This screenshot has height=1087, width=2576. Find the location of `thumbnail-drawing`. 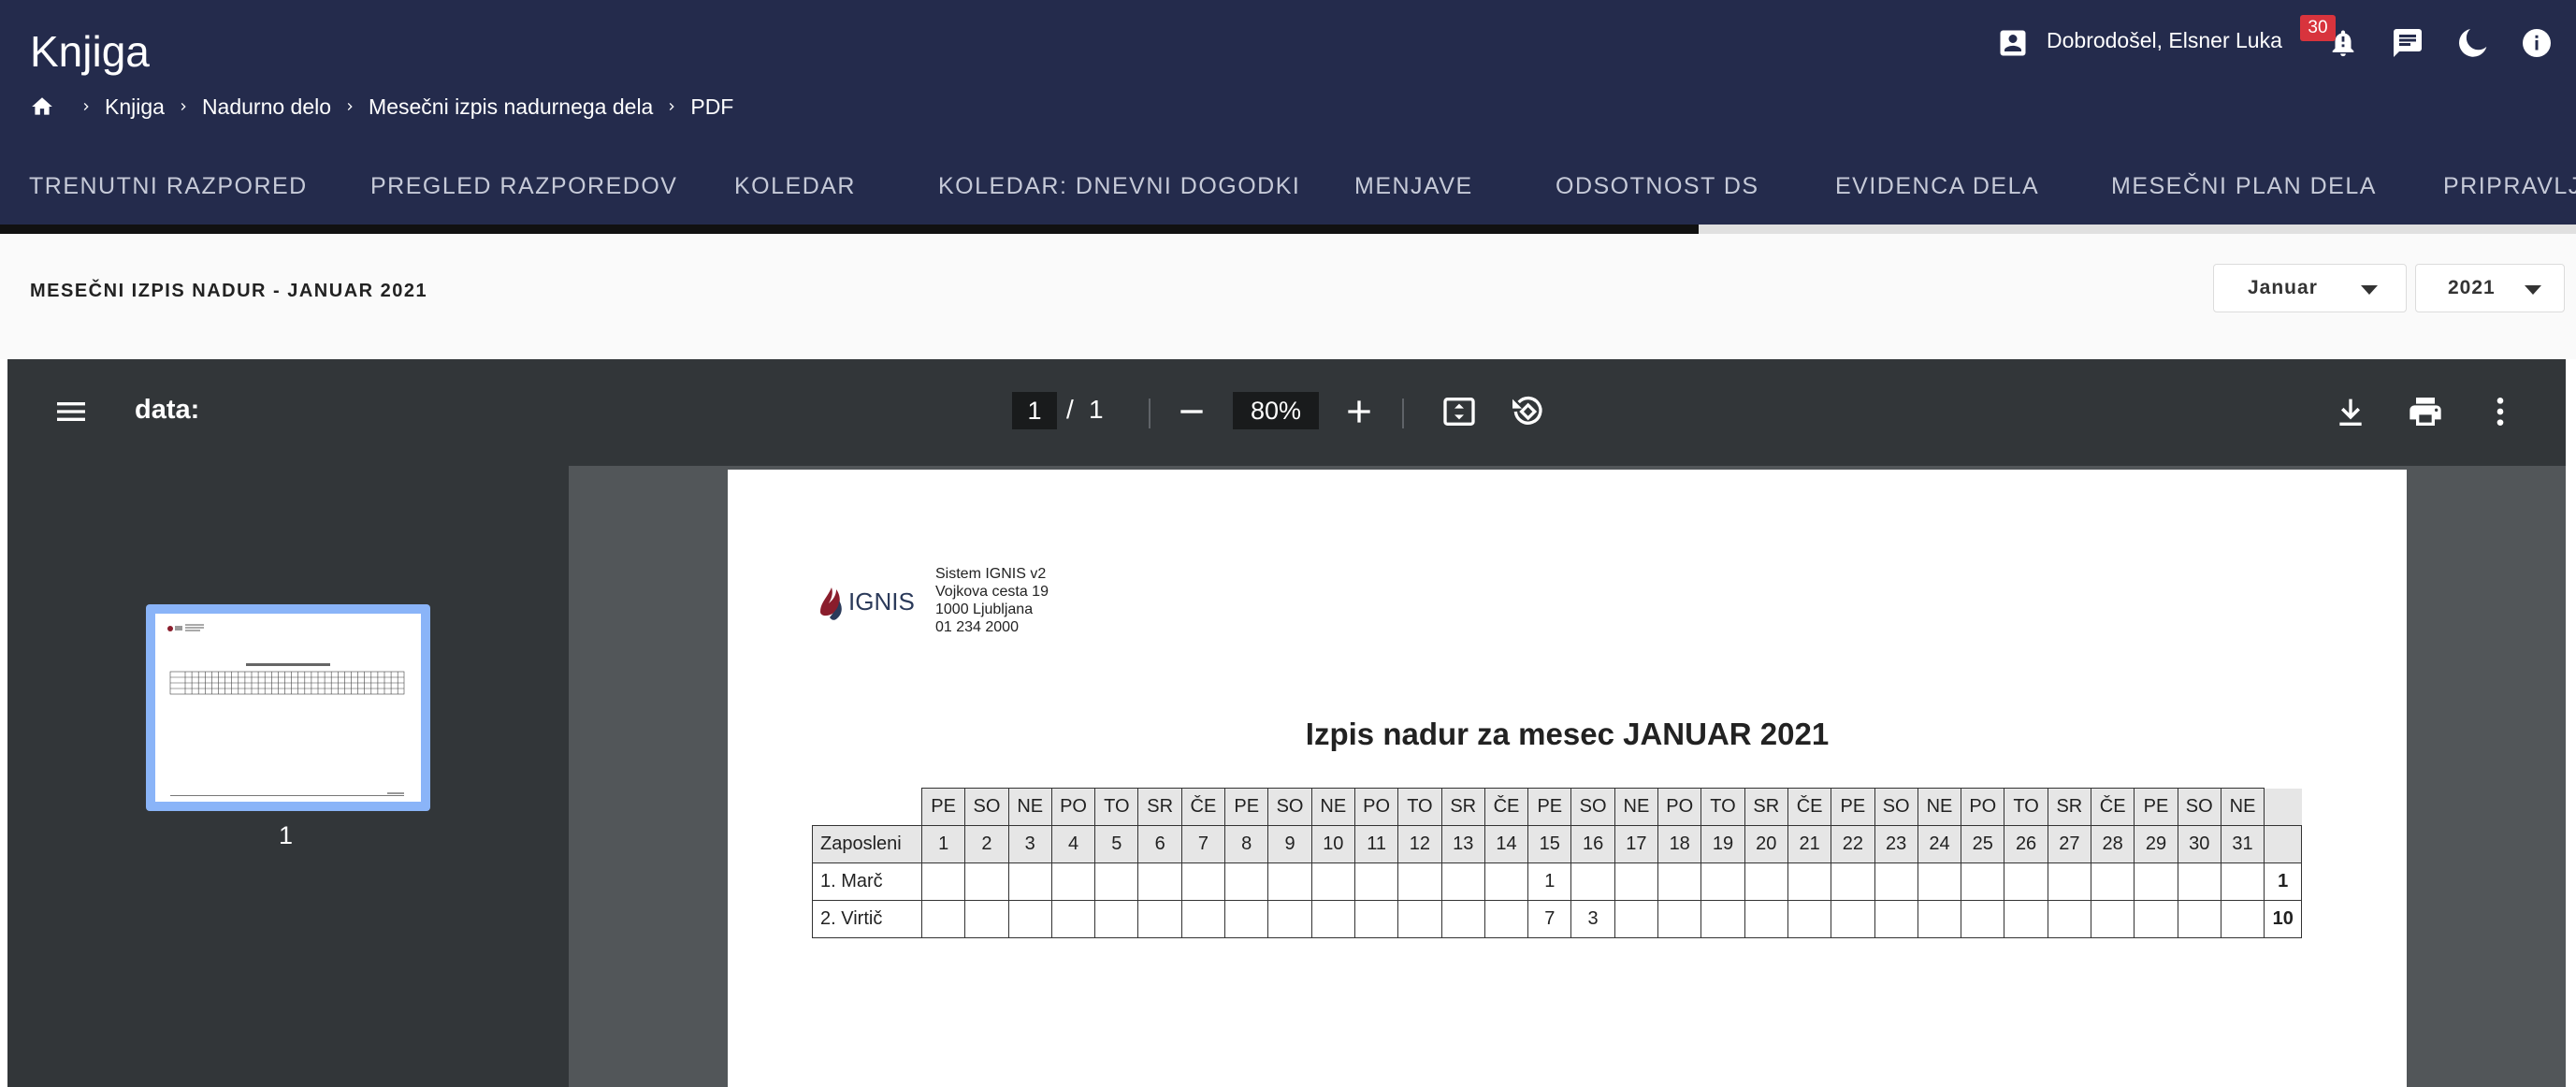

thumbnail-drawing is located at coordinates (286, 710).